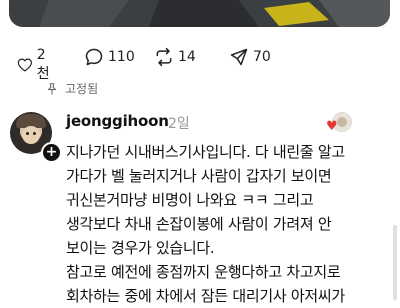 The height and width of the screenshot is (308, 400). I want to click on comment-line: 귀신본거마냥 비명이 나와요 ㅋㅋ 그리고, so click(190, 200).